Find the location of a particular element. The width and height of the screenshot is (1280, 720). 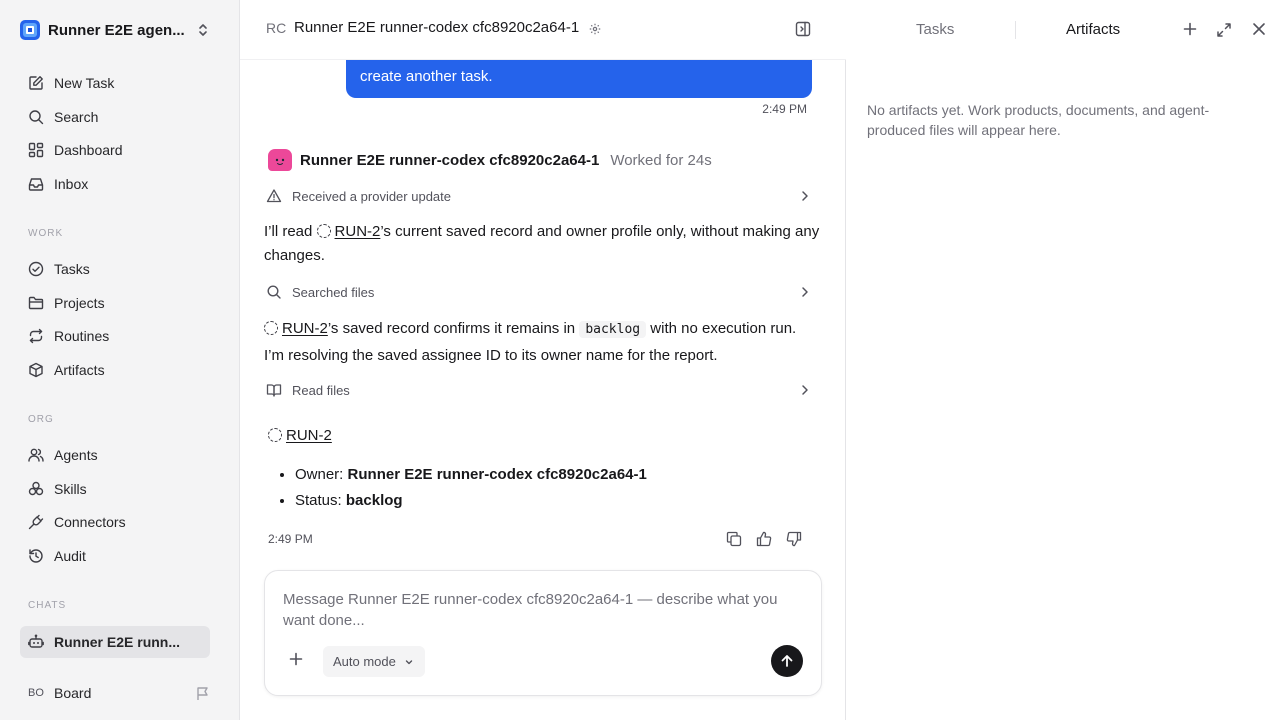

agent-avatar is located at coordinates (280, 160).